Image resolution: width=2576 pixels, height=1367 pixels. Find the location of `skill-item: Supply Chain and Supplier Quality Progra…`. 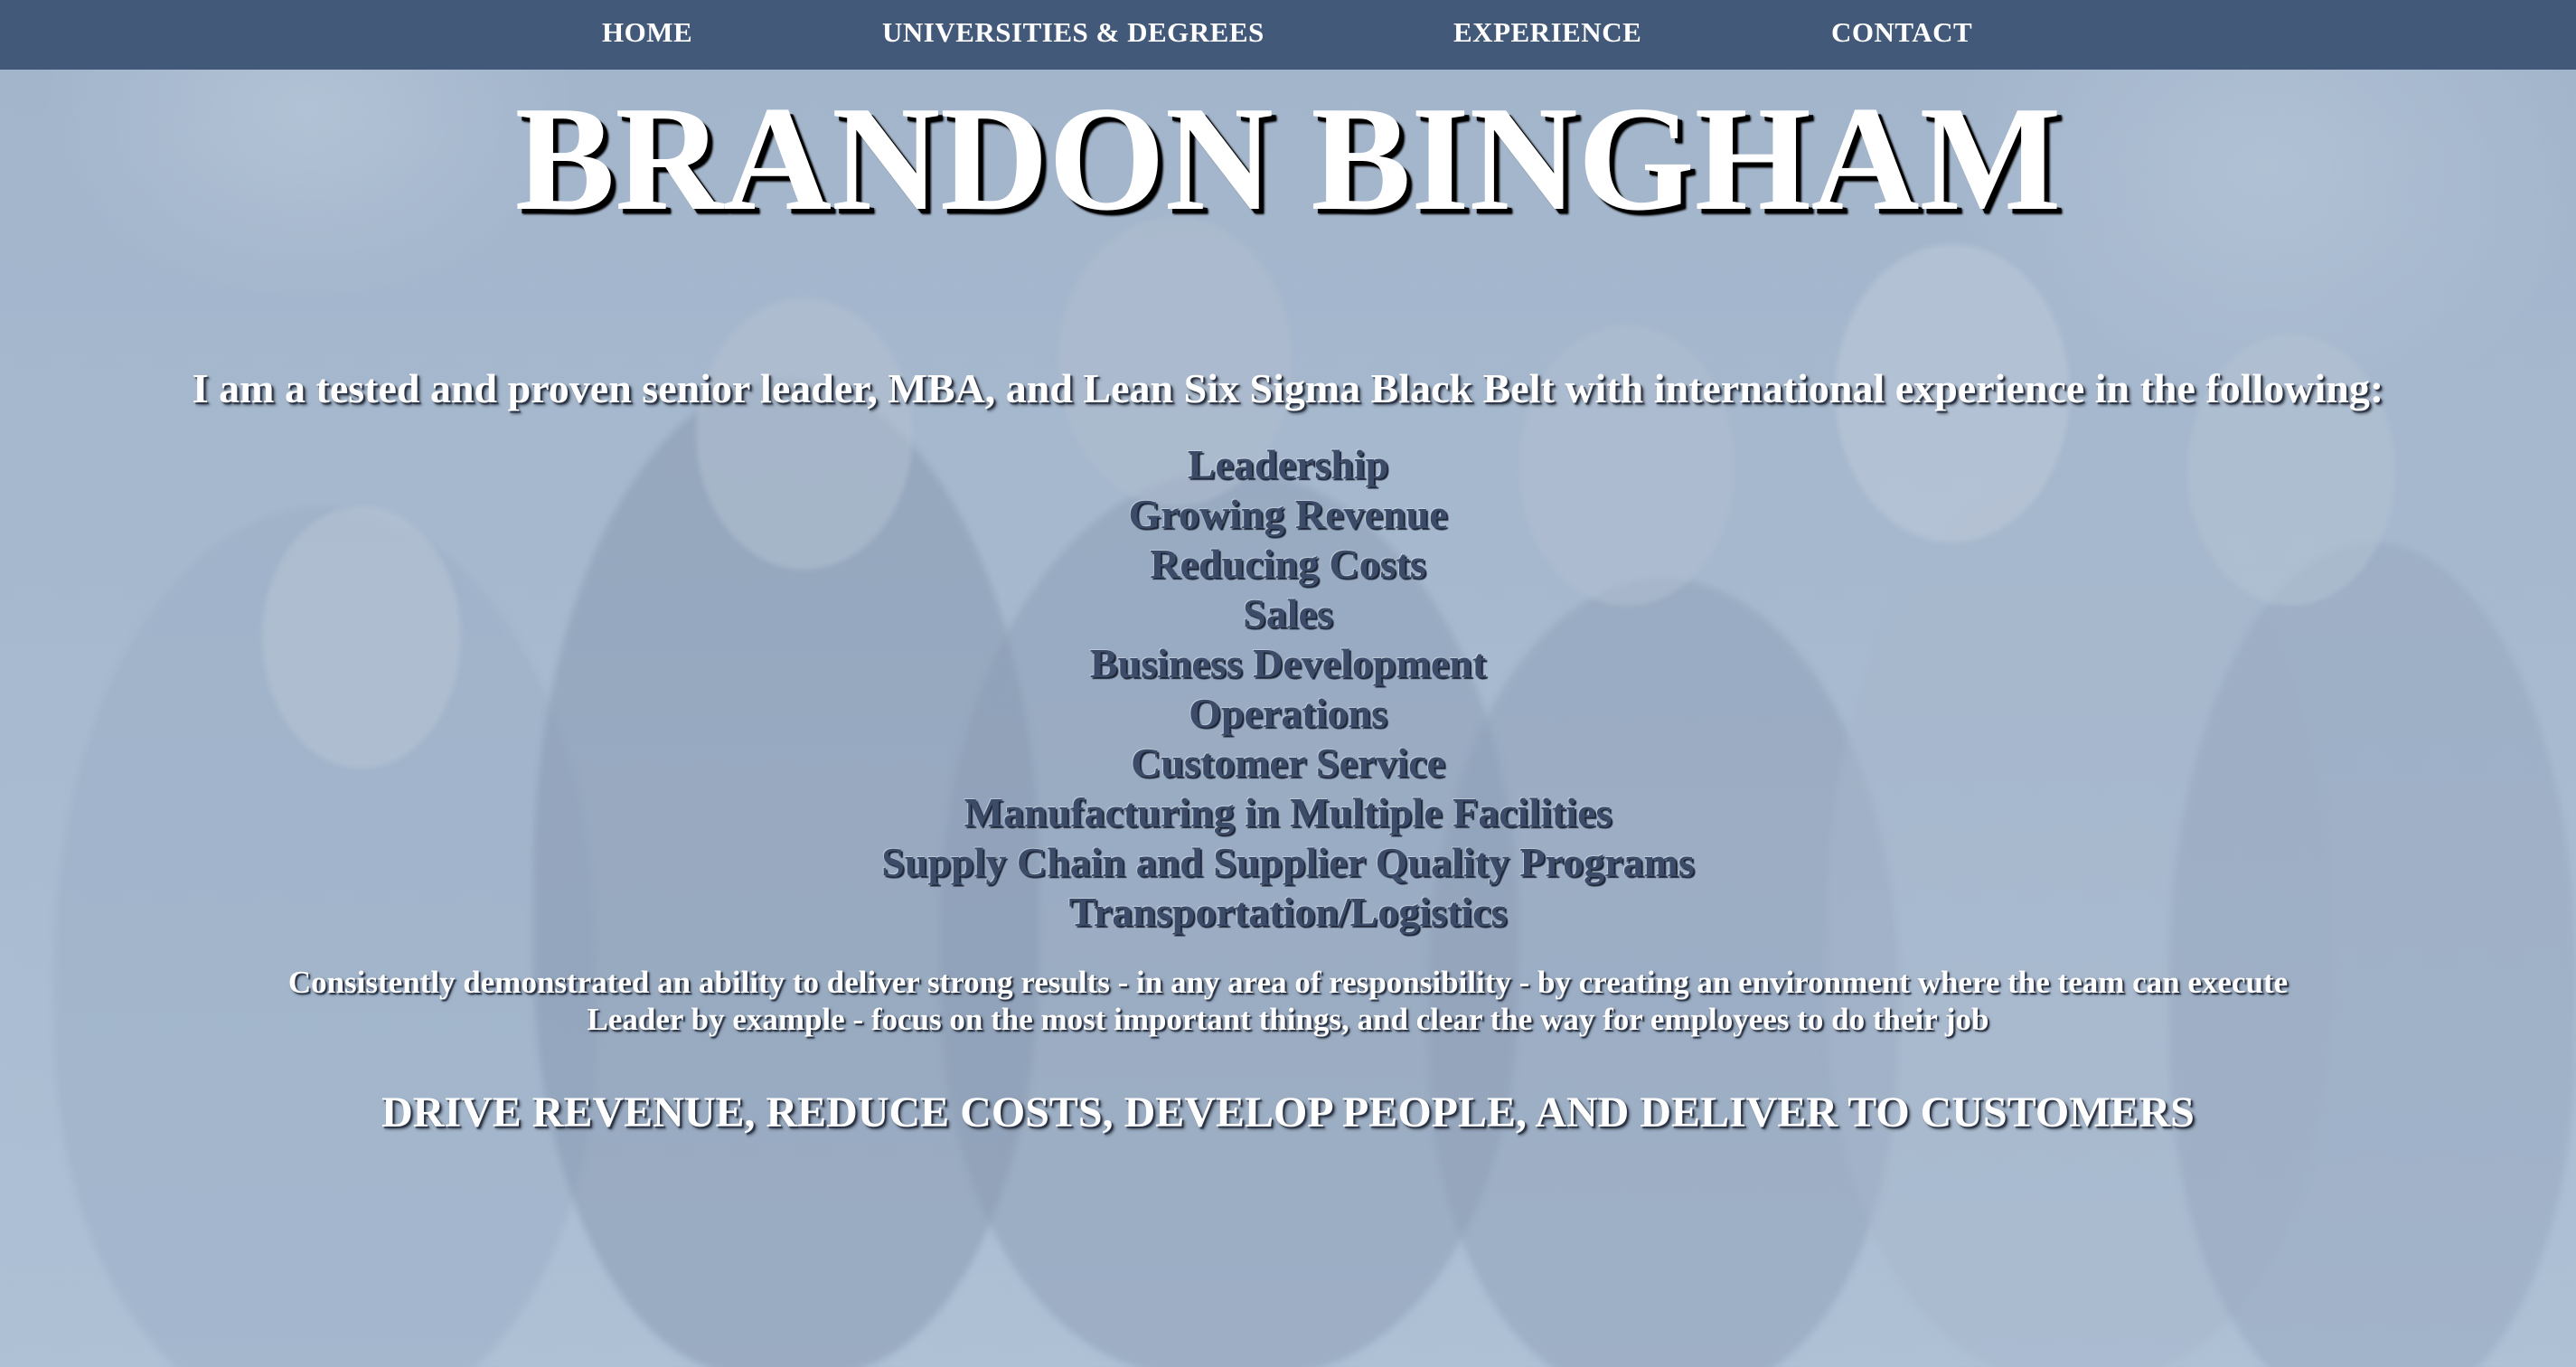

skill-item: Supply Chain and Supplier Quality Progra… is located at coordinates (1288, 862).